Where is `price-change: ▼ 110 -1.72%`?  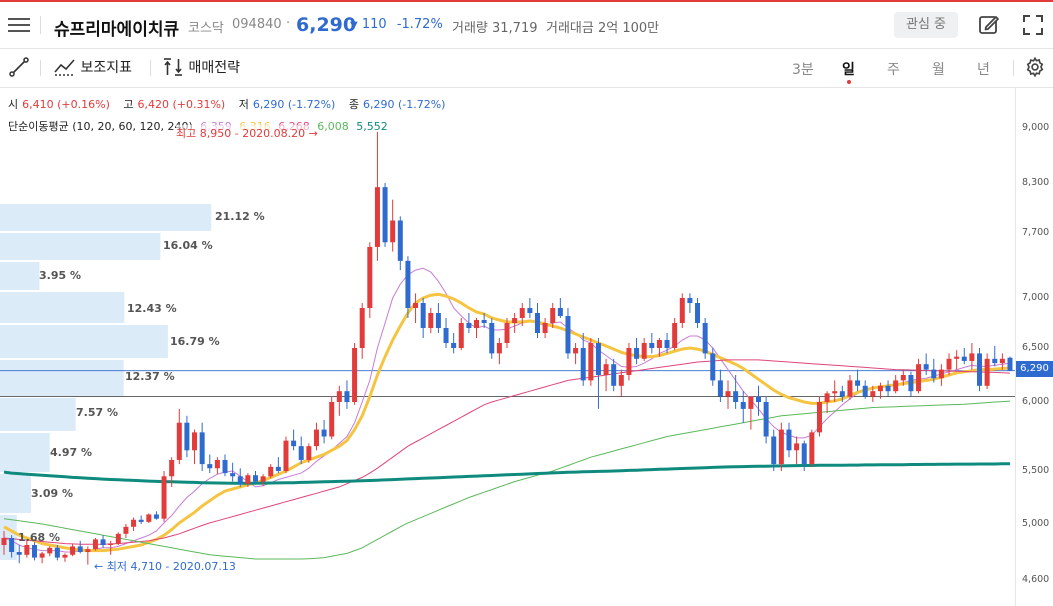 price-change: ▼ 110 -1.72% is located at coordinates (396, 24).